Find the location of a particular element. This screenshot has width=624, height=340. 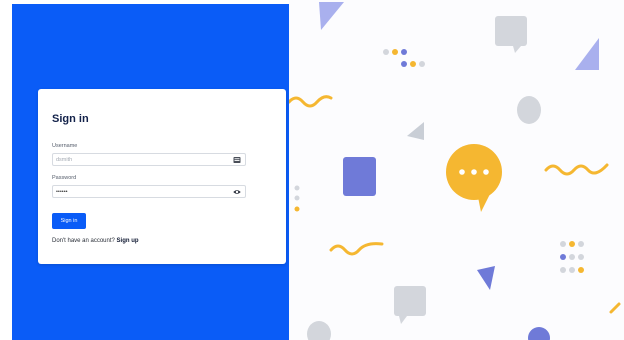

signup-prompt-text: Don't have an account? is located at coordinates (83, 241).